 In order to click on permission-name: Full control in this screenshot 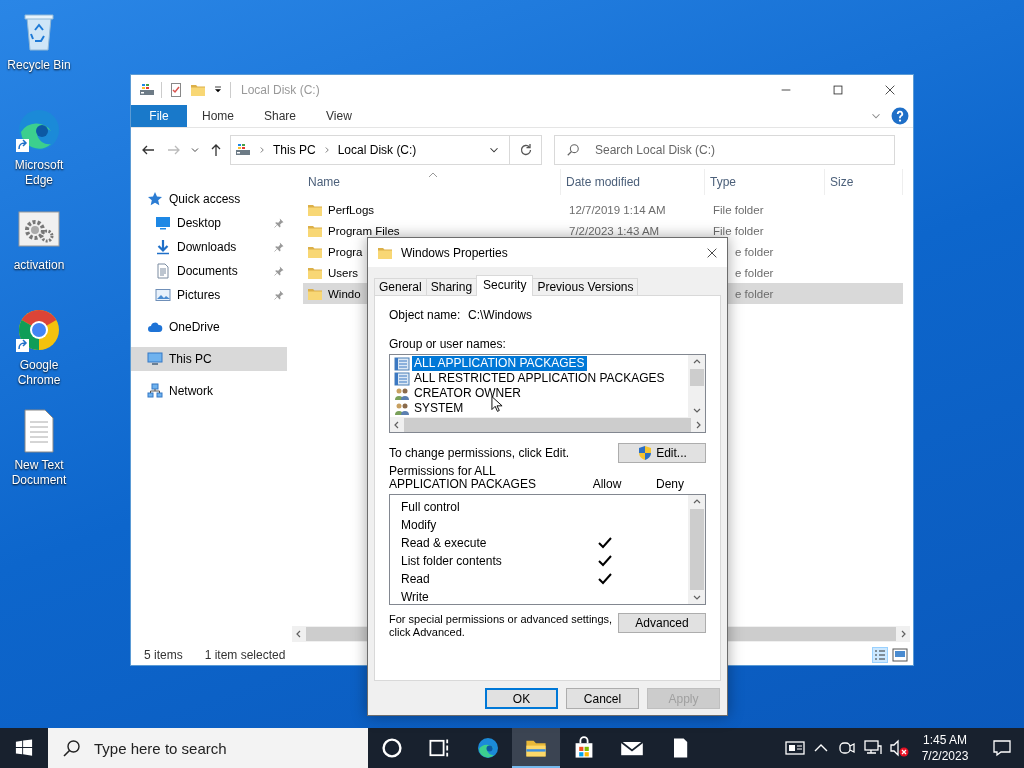, I will do `click(430, 507)`.